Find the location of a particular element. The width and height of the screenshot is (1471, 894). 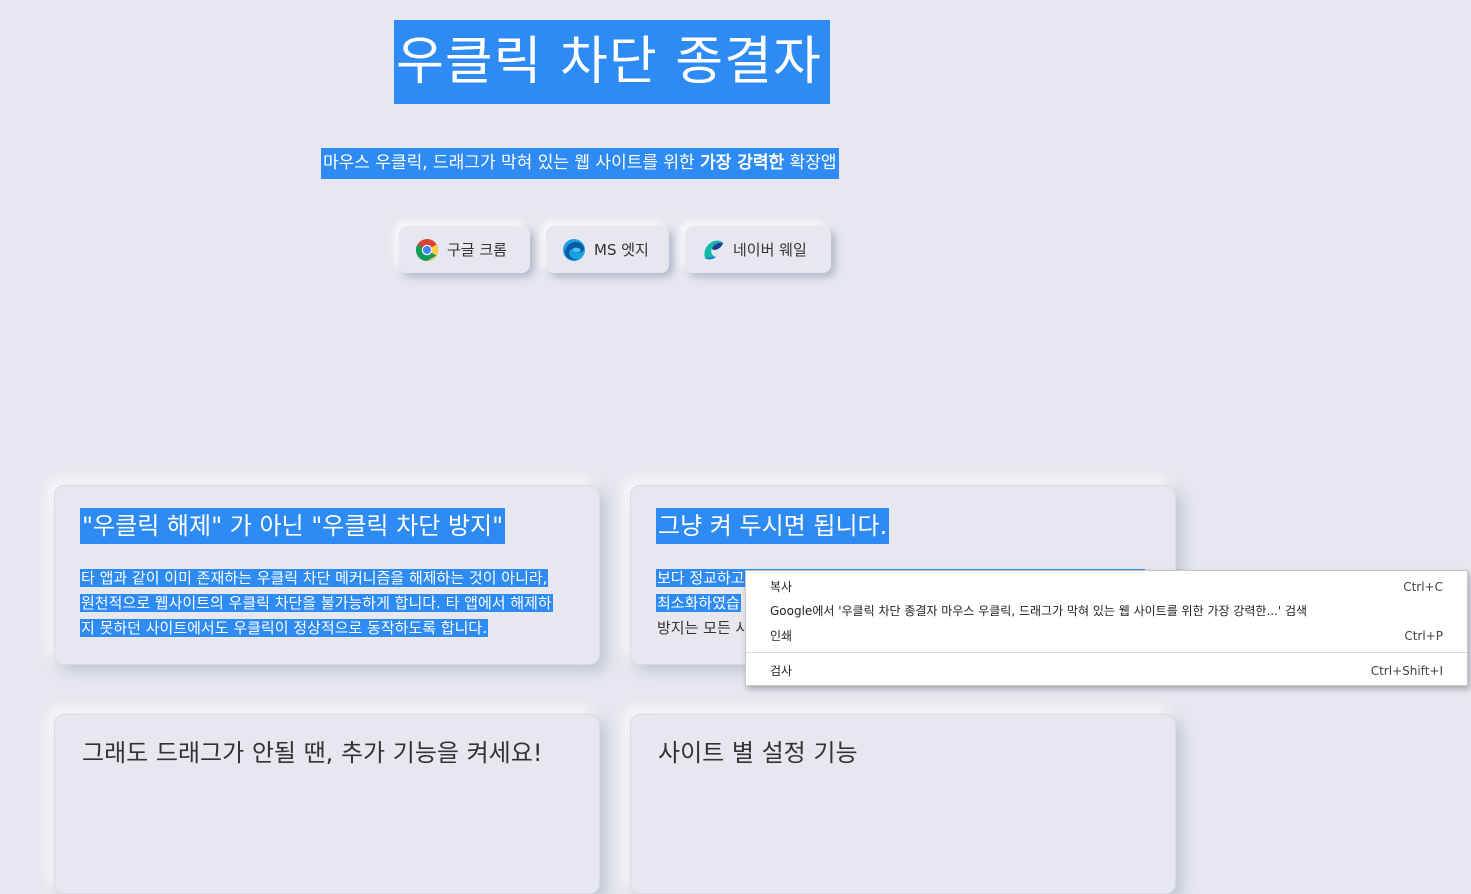

edge-icon is located at coordinates (574, 250).